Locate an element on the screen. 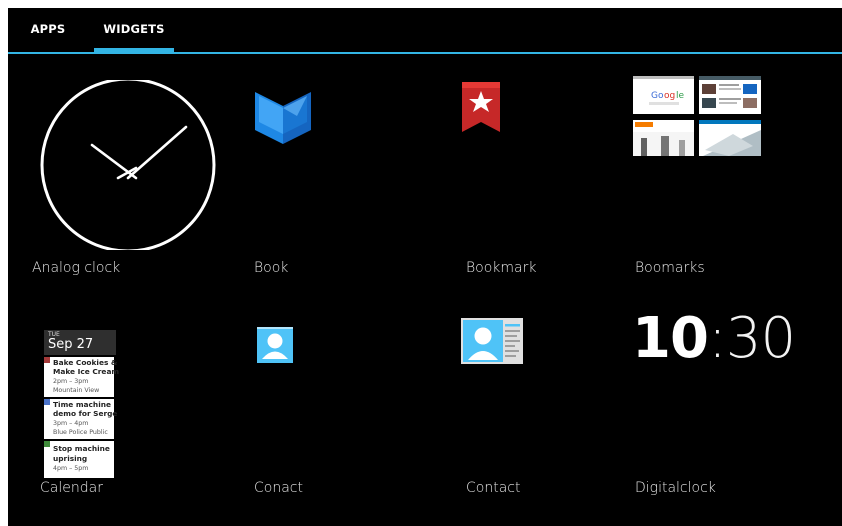  calendar-header: TUE Sep 27 is located at coordinates (80, 342).